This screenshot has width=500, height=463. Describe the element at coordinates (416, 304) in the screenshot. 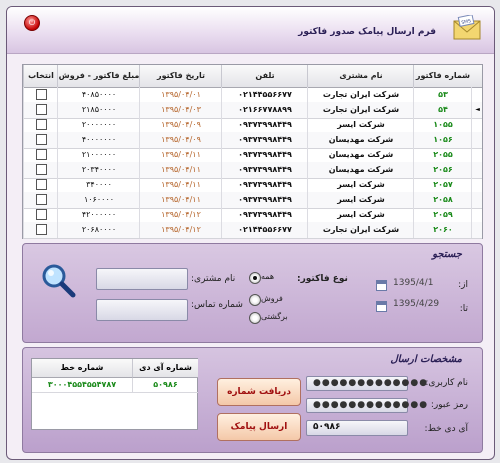

I see `to-date: 1395/4/29` at that location.